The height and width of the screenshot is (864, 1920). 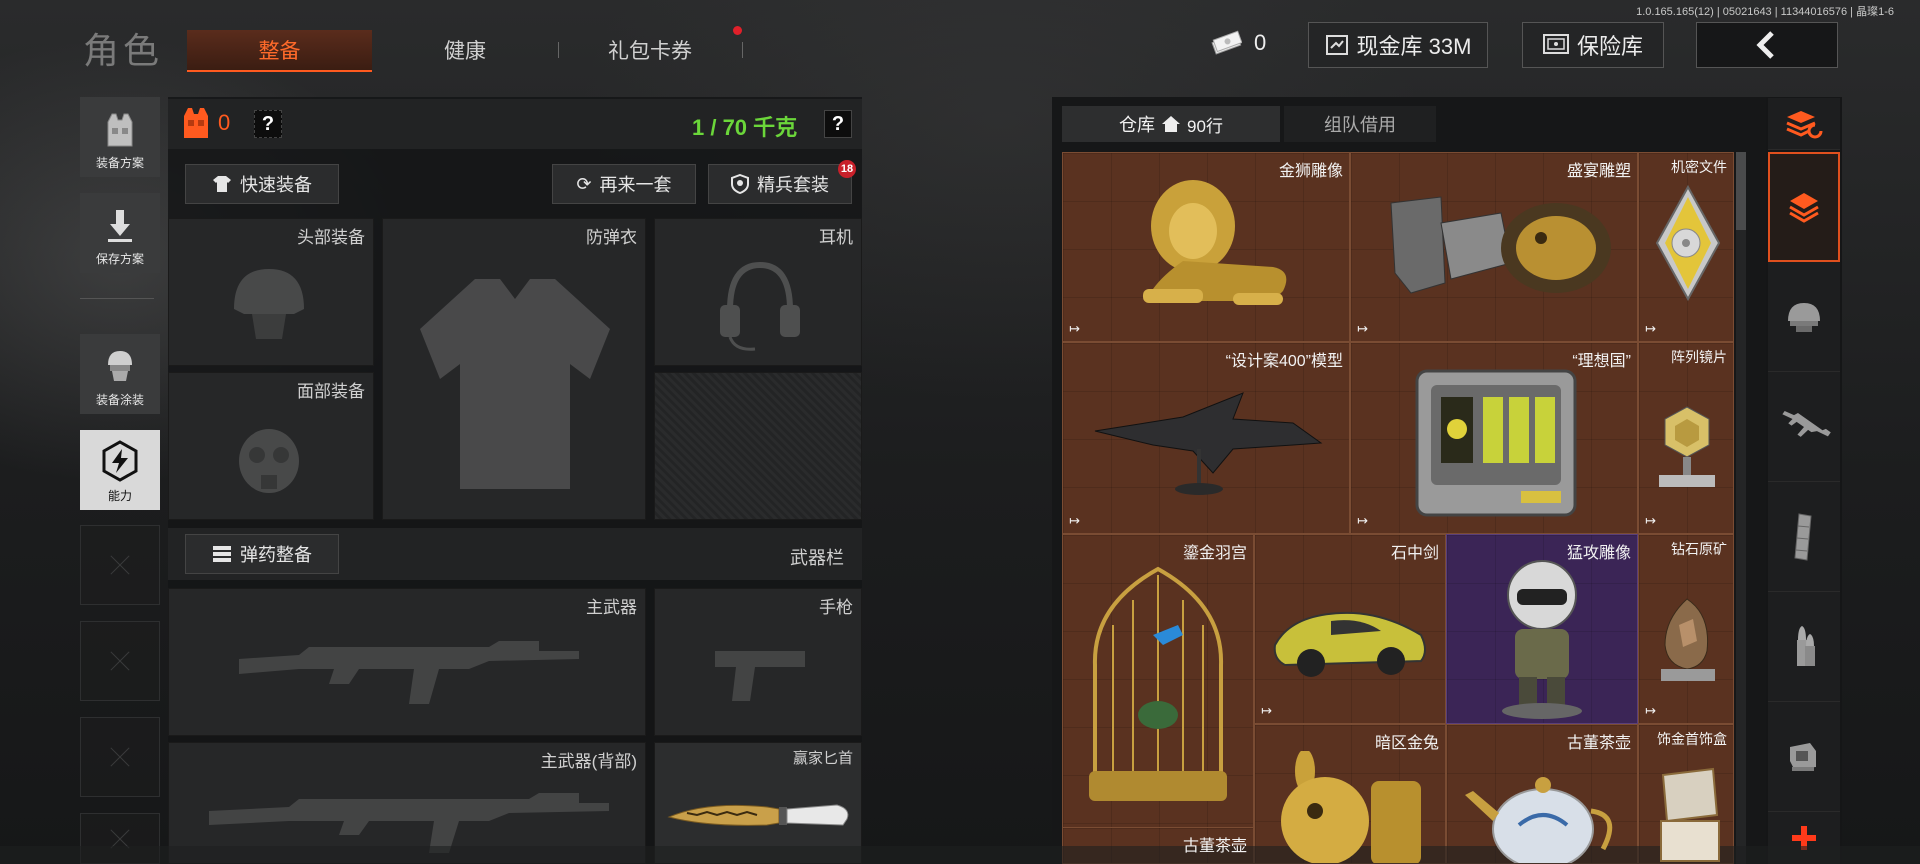 I want to click on rifle-silhouette-icon, so click(x=409, y=672).